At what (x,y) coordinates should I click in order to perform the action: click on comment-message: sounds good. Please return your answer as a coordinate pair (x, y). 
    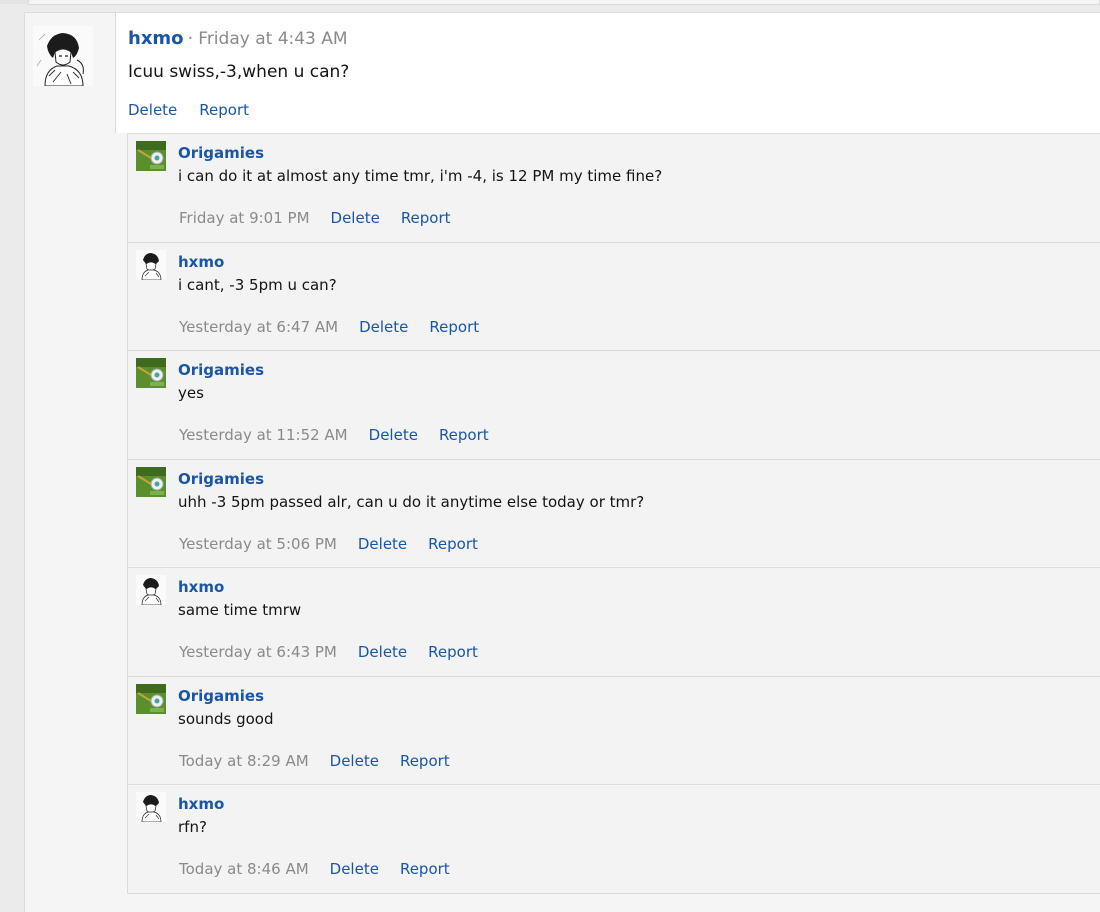
    Looking at the image, I should click on (226, 718).